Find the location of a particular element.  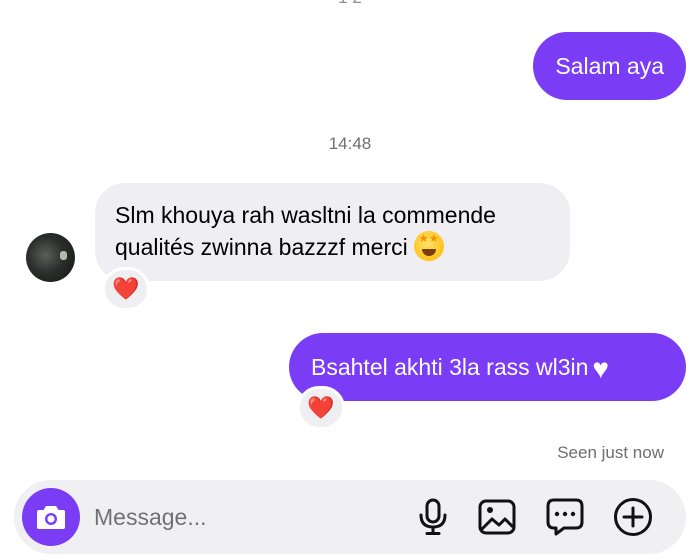

microphone-icon is located at coordinates (433, 516).